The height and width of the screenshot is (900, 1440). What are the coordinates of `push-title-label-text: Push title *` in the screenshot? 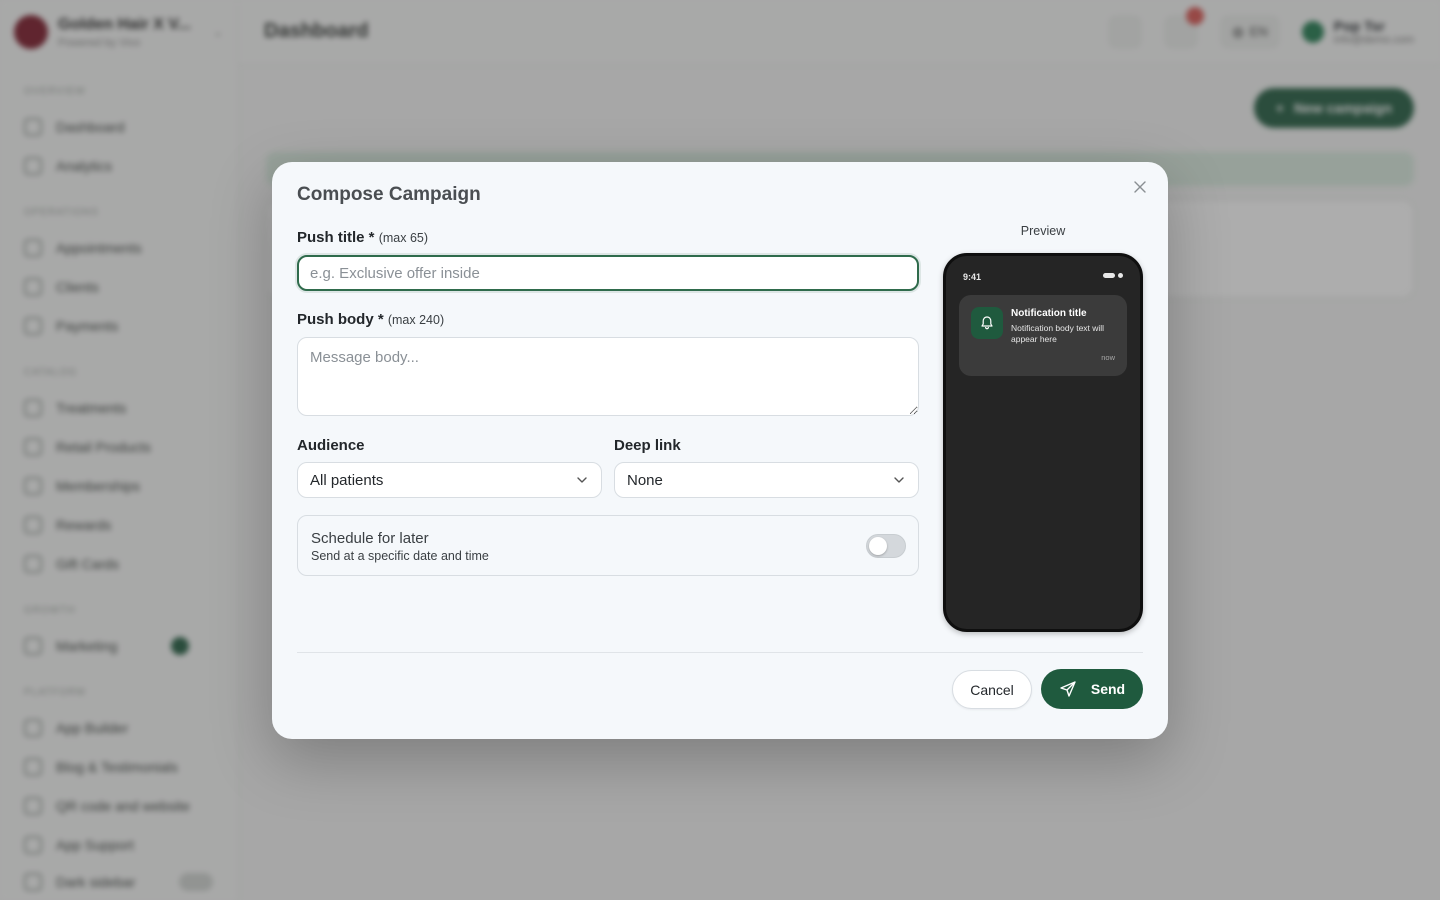 It's located at (336, 237).